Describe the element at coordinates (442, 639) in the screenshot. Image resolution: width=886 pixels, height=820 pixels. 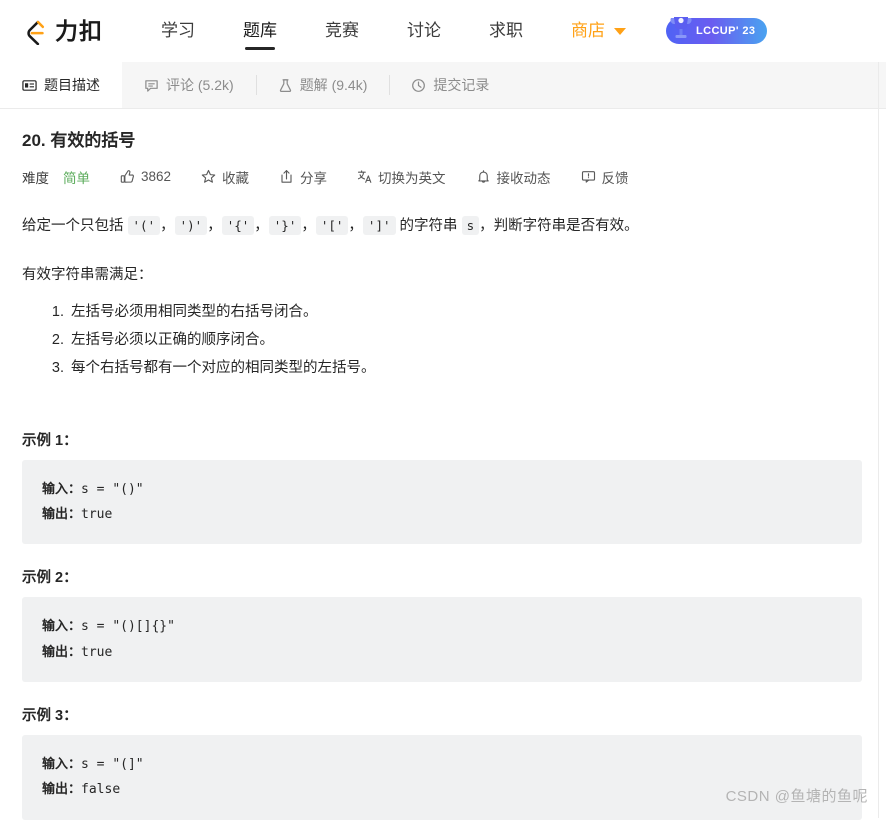
I see `example-2-block: 输入：s = "()[]{}" 输出：true` at that location.